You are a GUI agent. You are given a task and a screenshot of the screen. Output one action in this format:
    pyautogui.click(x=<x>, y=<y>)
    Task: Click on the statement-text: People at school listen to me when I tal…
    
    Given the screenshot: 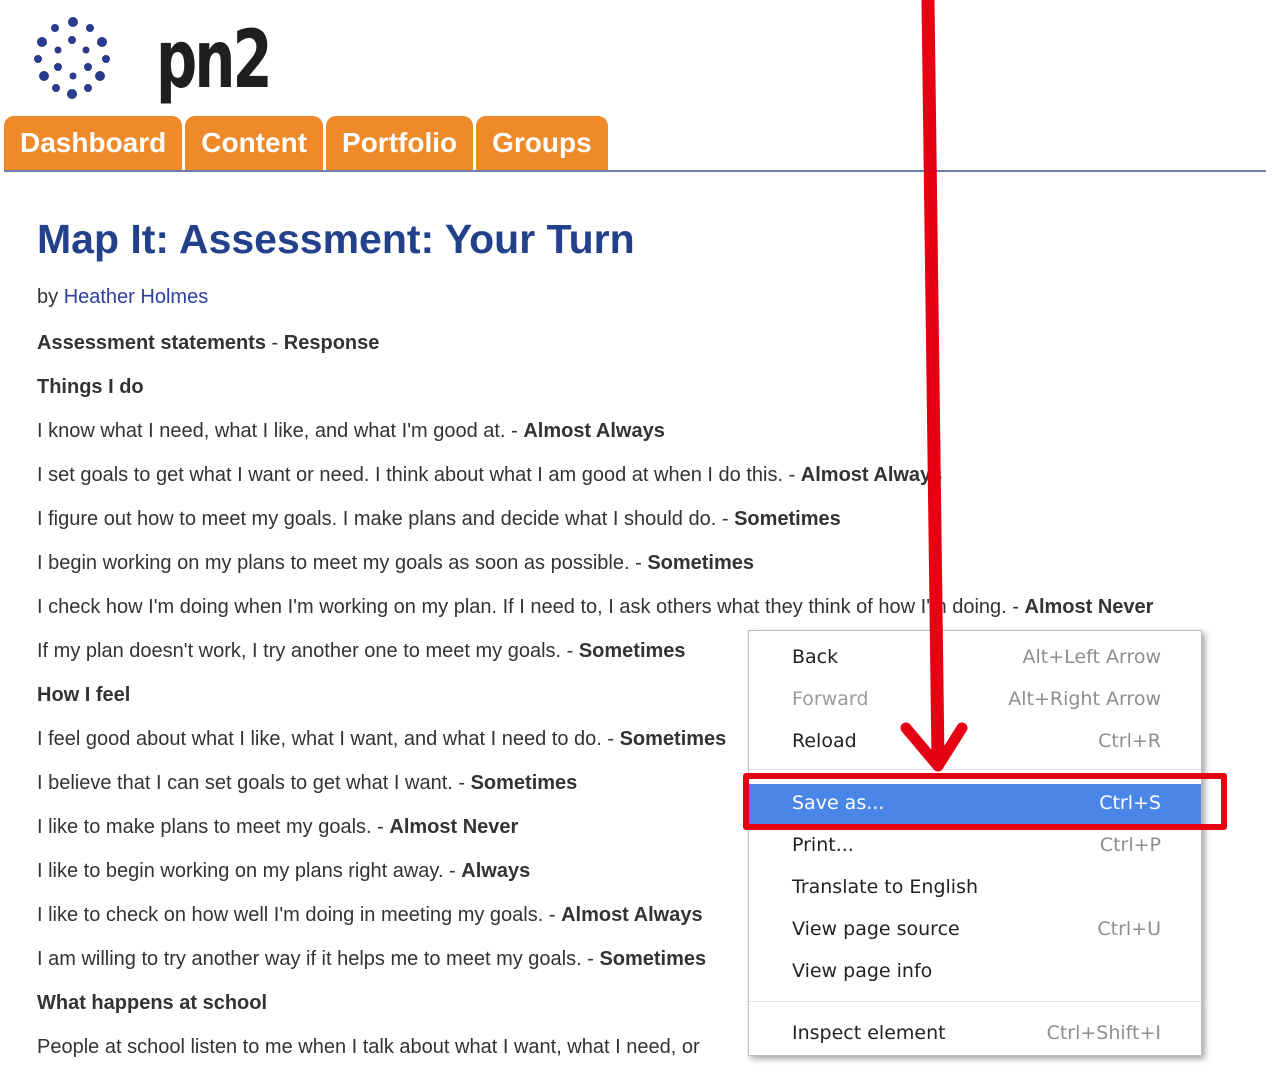 What is the action you would take?
    pyautogui.click(x=368, y=1047)
    